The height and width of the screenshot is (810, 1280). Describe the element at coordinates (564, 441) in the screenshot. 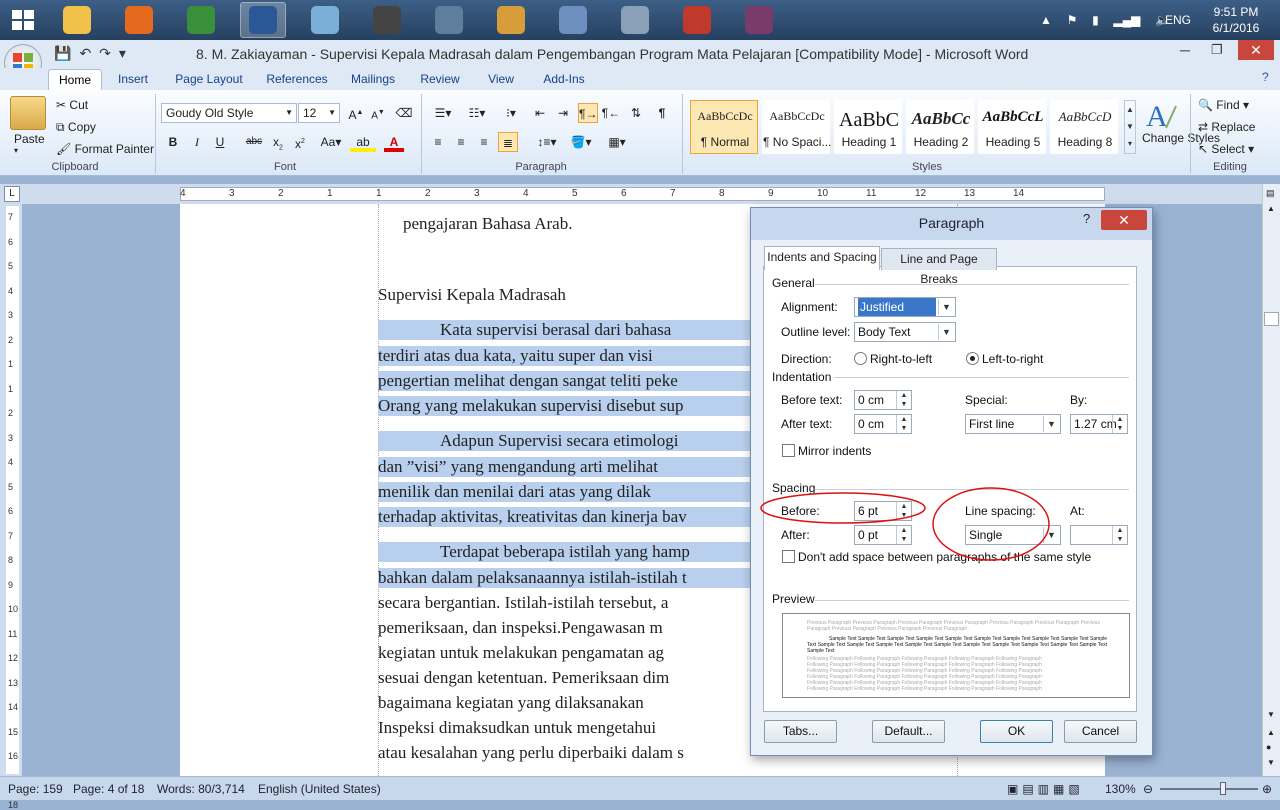

I see `document-text-line: Adapun Supervisi secara etimologi` at that location.